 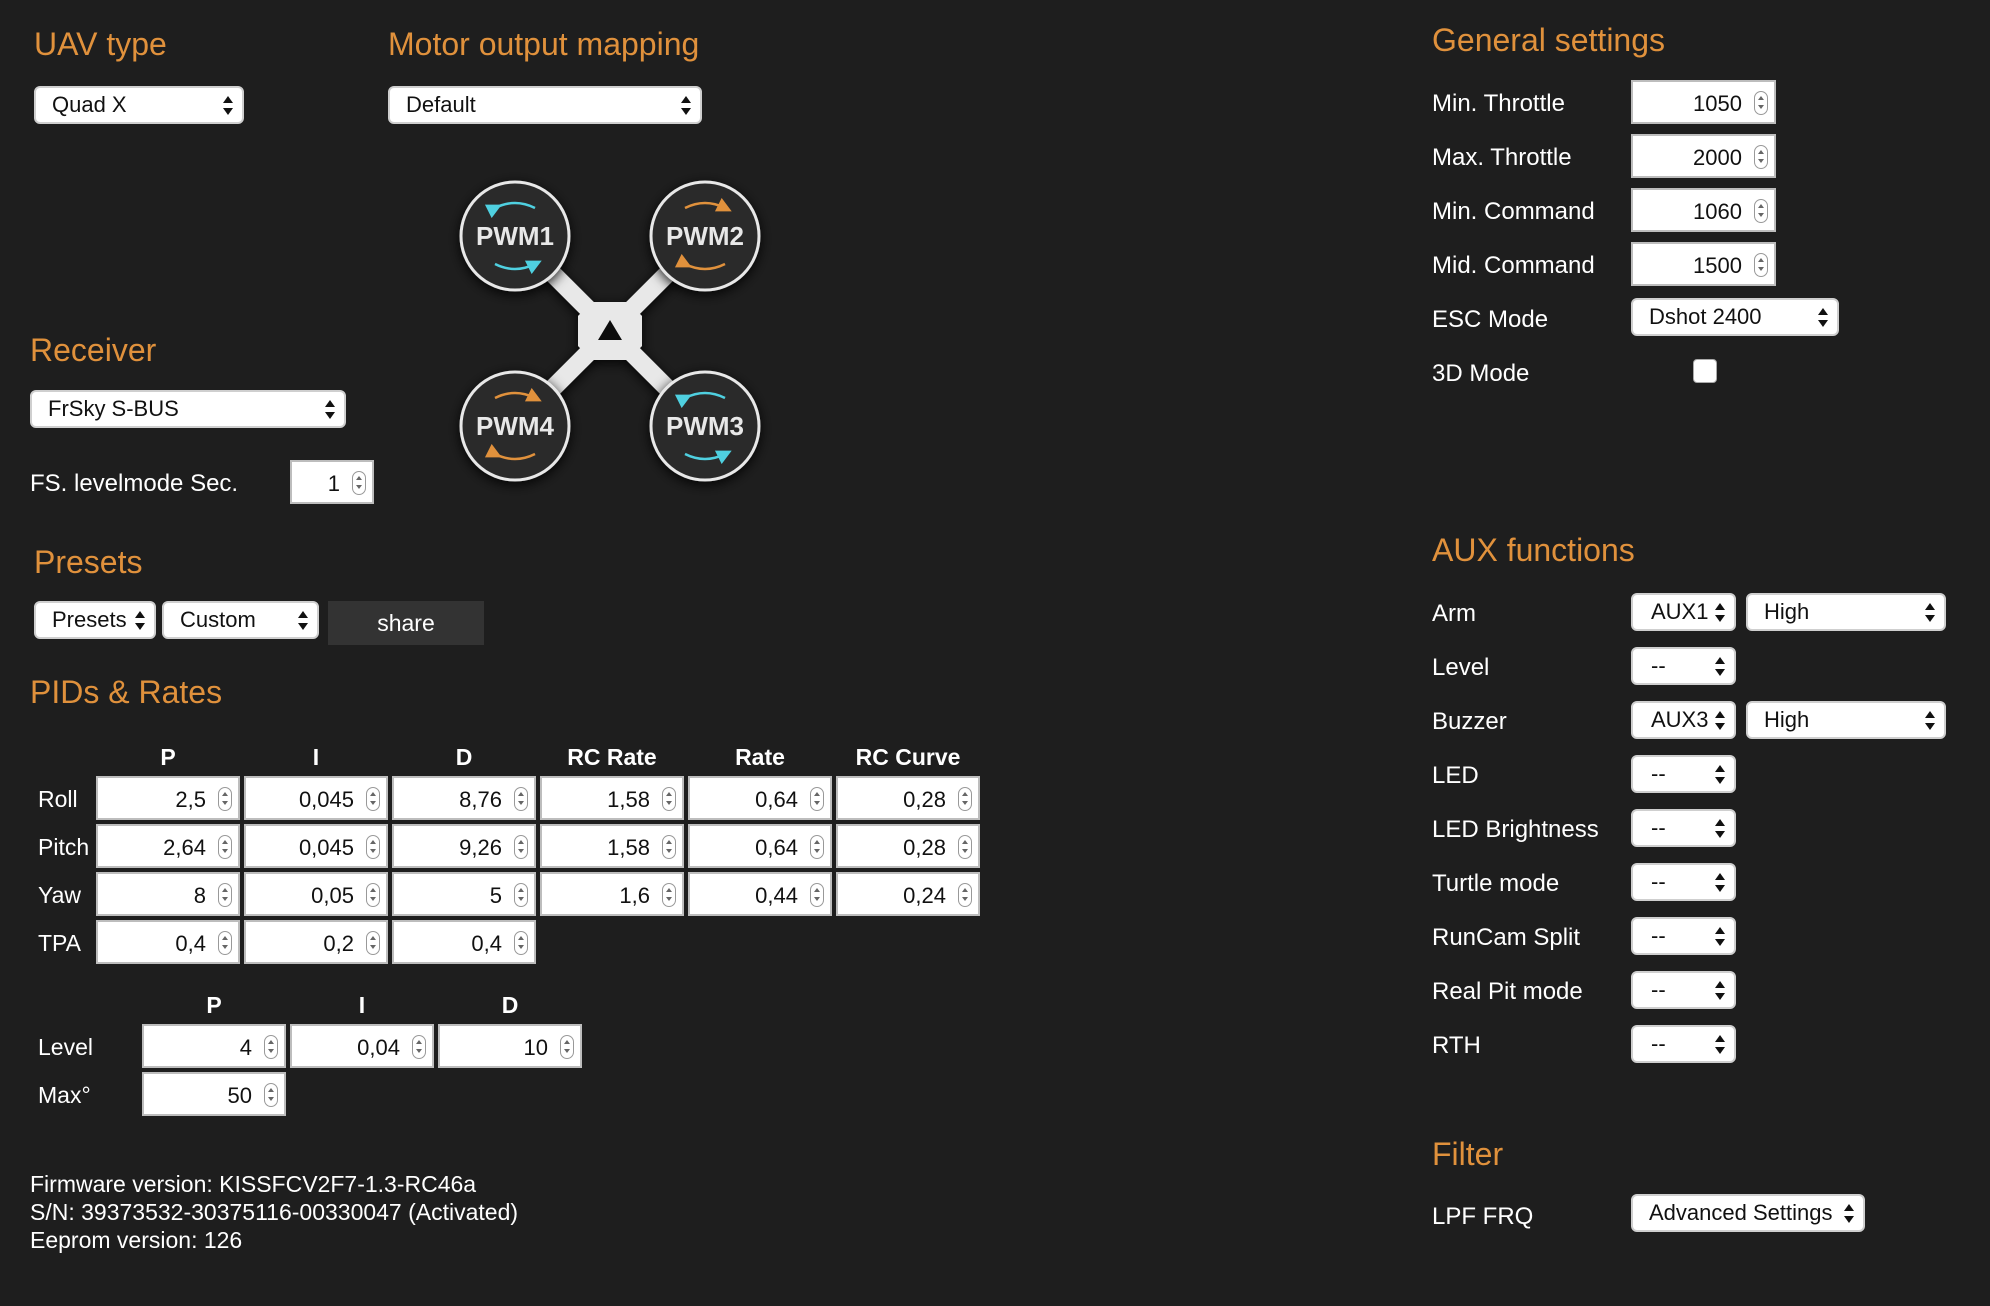 I want to click on max-throttle-input: 2000, so click(x=1703, y=156).